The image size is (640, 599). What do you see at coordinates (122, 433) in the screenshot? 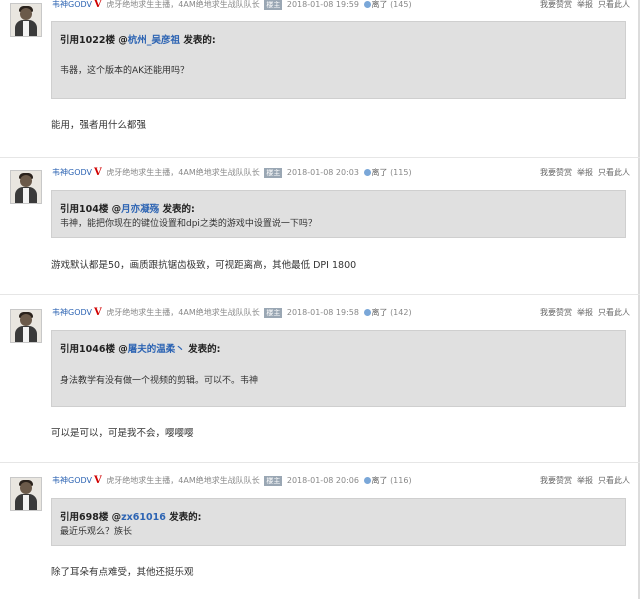
I see `reply-text: 可以是可以，可是我不会，嘤嘤嘤` at bounding box center [122, 433].